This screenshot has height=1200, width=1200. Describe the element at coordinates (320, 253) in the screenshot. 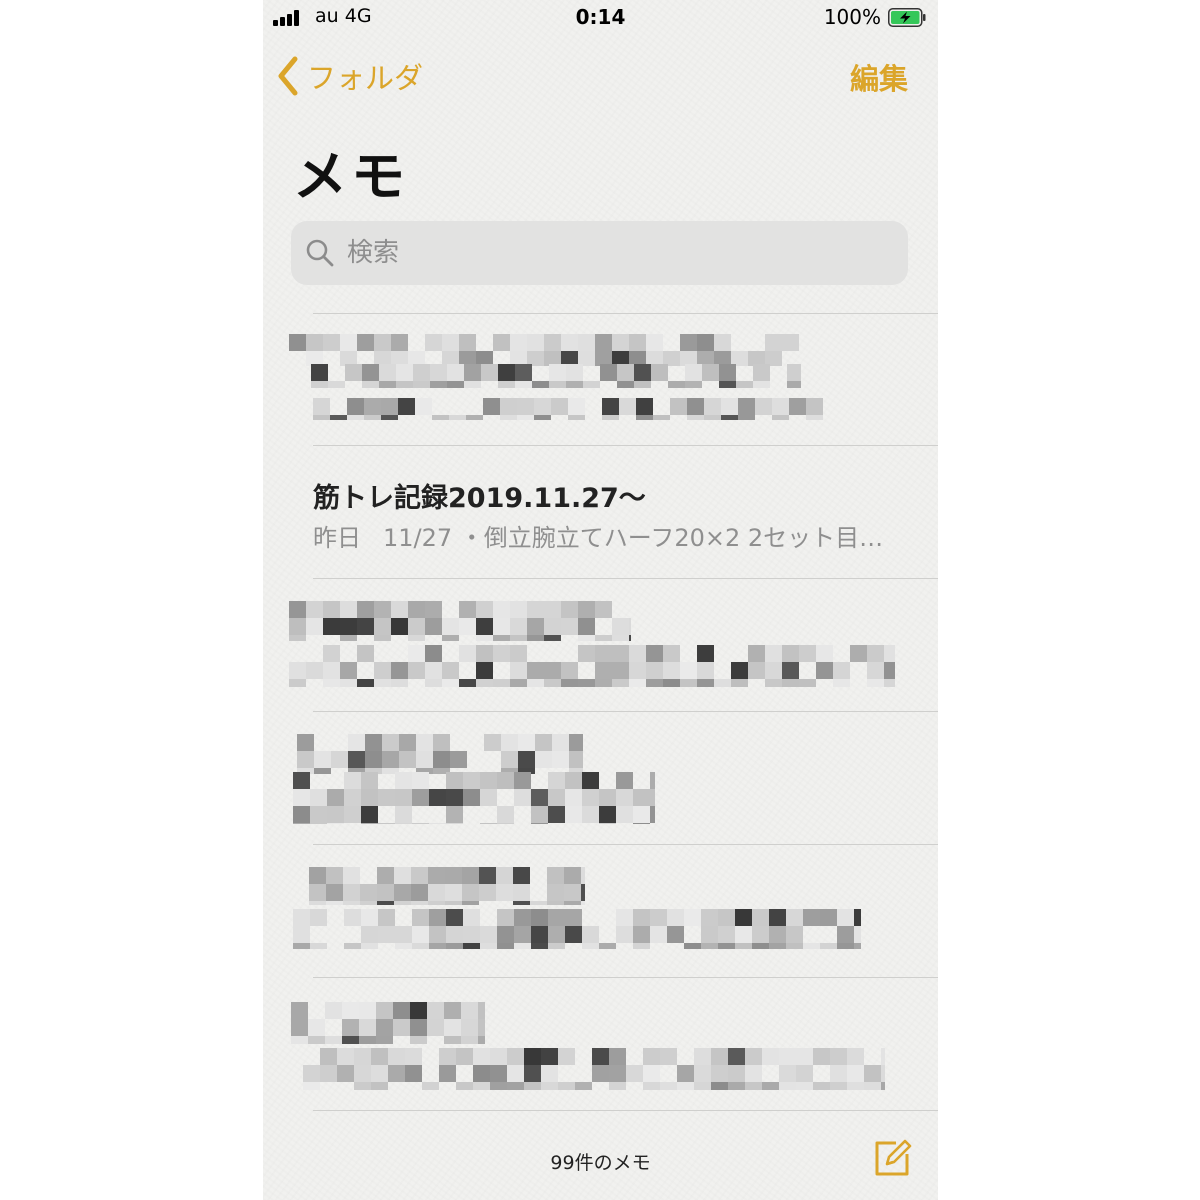

I see `search-icon` at that location.